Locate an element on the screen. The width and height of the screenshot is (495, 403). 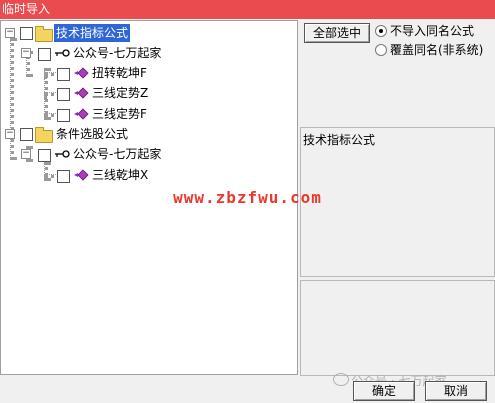
tree-node-formula: 三线乾坤X is located at coordinates (146, 175).